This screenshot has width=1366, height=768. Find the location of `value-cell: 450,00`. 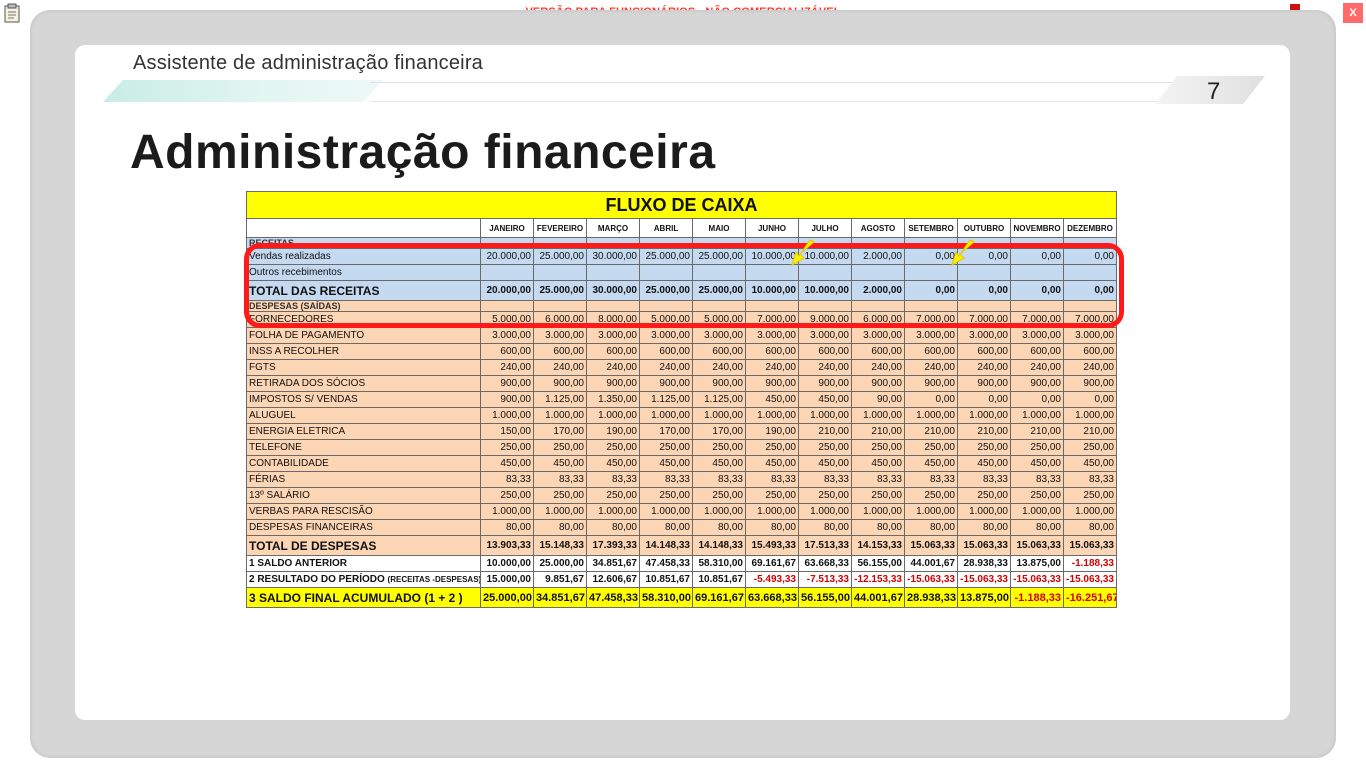

value-cell: 450,00 is located at coordinates (772, 463).